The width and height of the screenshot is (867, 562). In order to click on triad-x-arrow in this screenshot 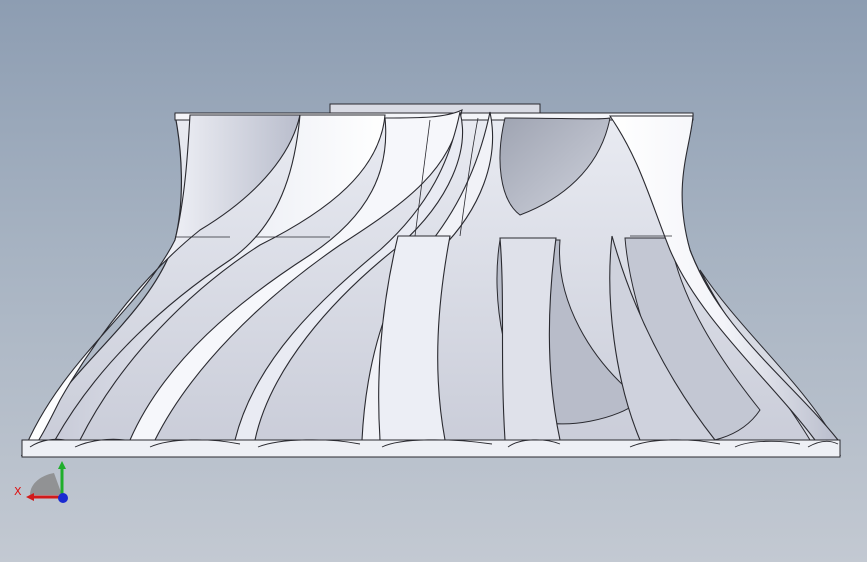, I will do `click(30, 497)`.